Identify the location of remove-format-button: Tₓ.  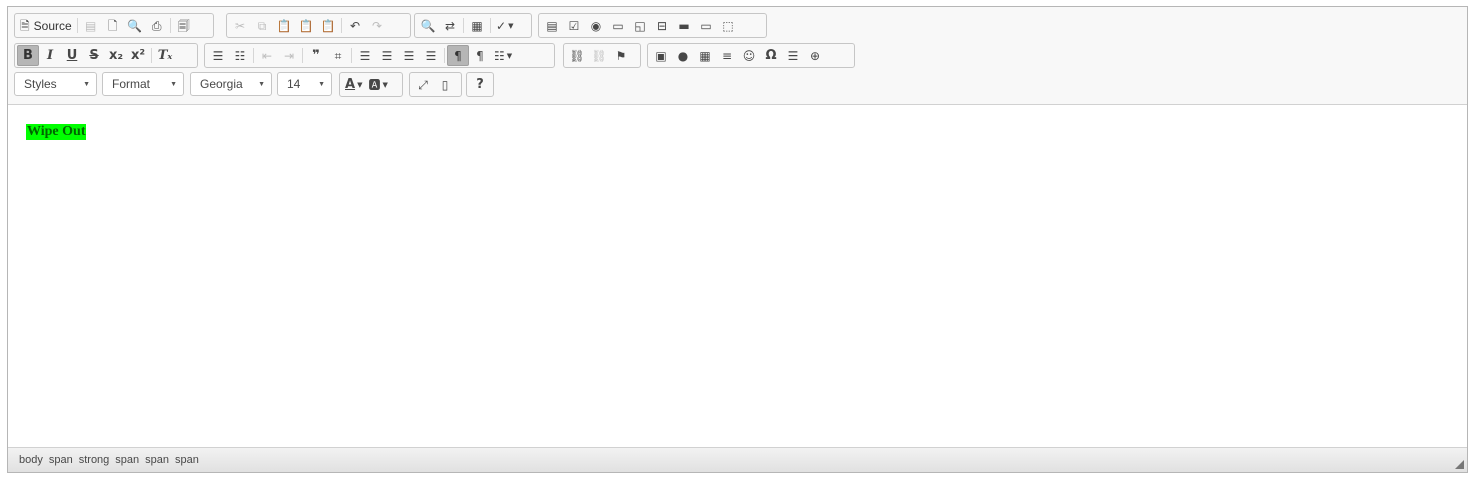
(165, 55).